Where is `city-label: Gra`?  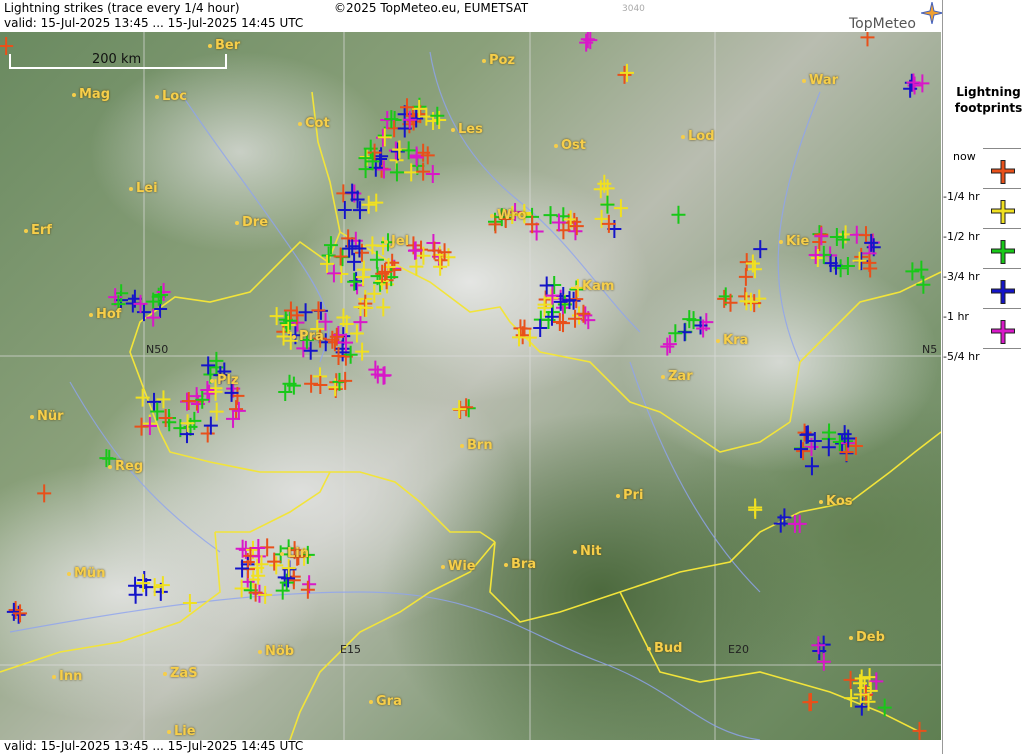 city-label: Gra is located at coordinates (385, 701).